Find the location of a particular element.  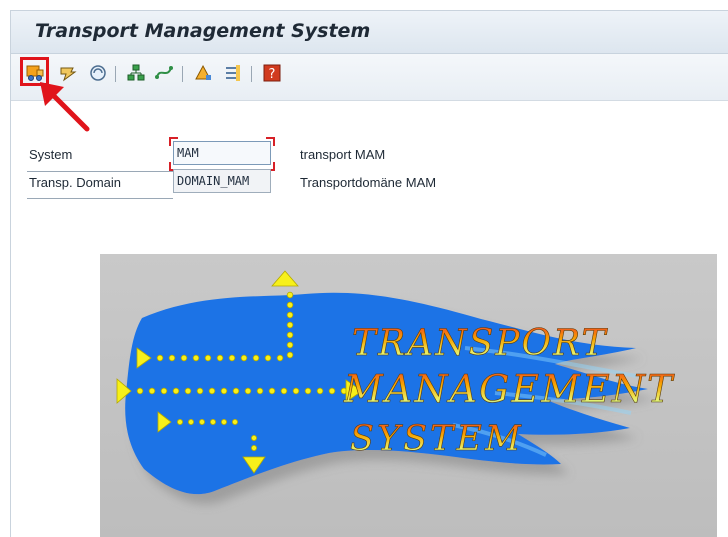

logo-line-2: MANAGEMENT is located at coordinates (509, 389).